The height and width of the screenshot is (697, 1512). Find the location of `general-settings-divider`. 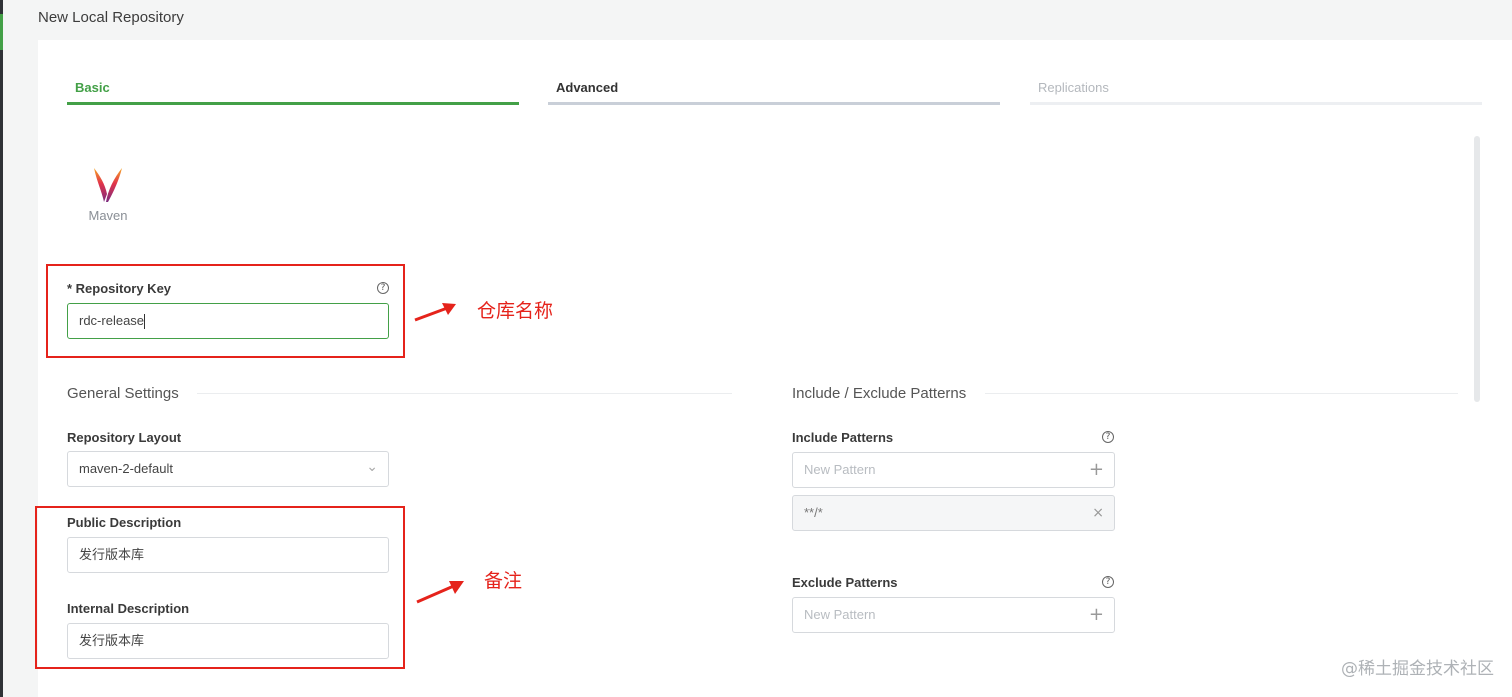

general-settings-divider is located at coordinates (464, 393).